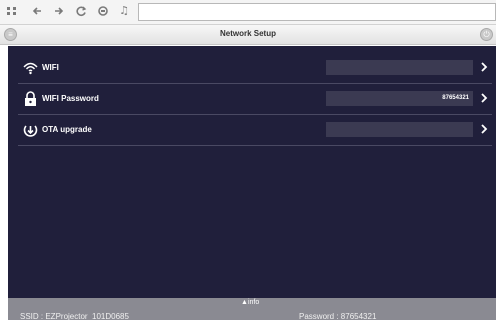  I want to click on power-circle-icon: ⏻, so click(486, 34).